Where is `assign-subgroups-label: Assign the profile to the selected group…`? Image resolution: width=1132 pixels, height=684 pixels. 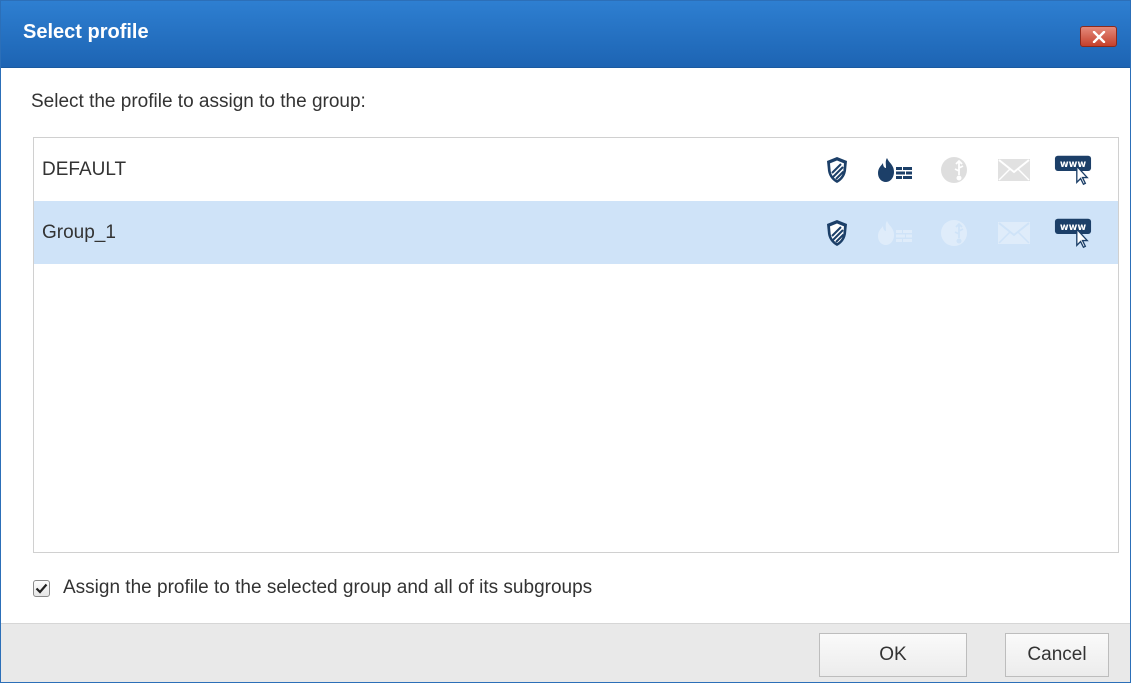 assign-subgroups-label: Assign the profile to the selected group… is located at coordinates (328, 587).